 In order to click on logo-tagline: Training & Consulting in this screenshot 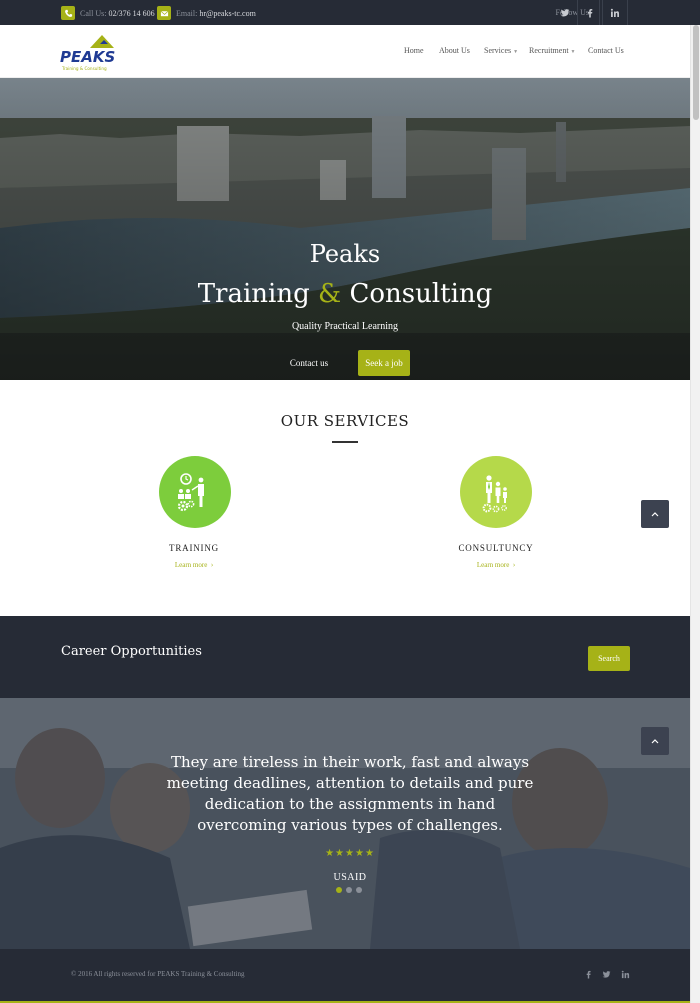, I will do `click(84, 68)`.